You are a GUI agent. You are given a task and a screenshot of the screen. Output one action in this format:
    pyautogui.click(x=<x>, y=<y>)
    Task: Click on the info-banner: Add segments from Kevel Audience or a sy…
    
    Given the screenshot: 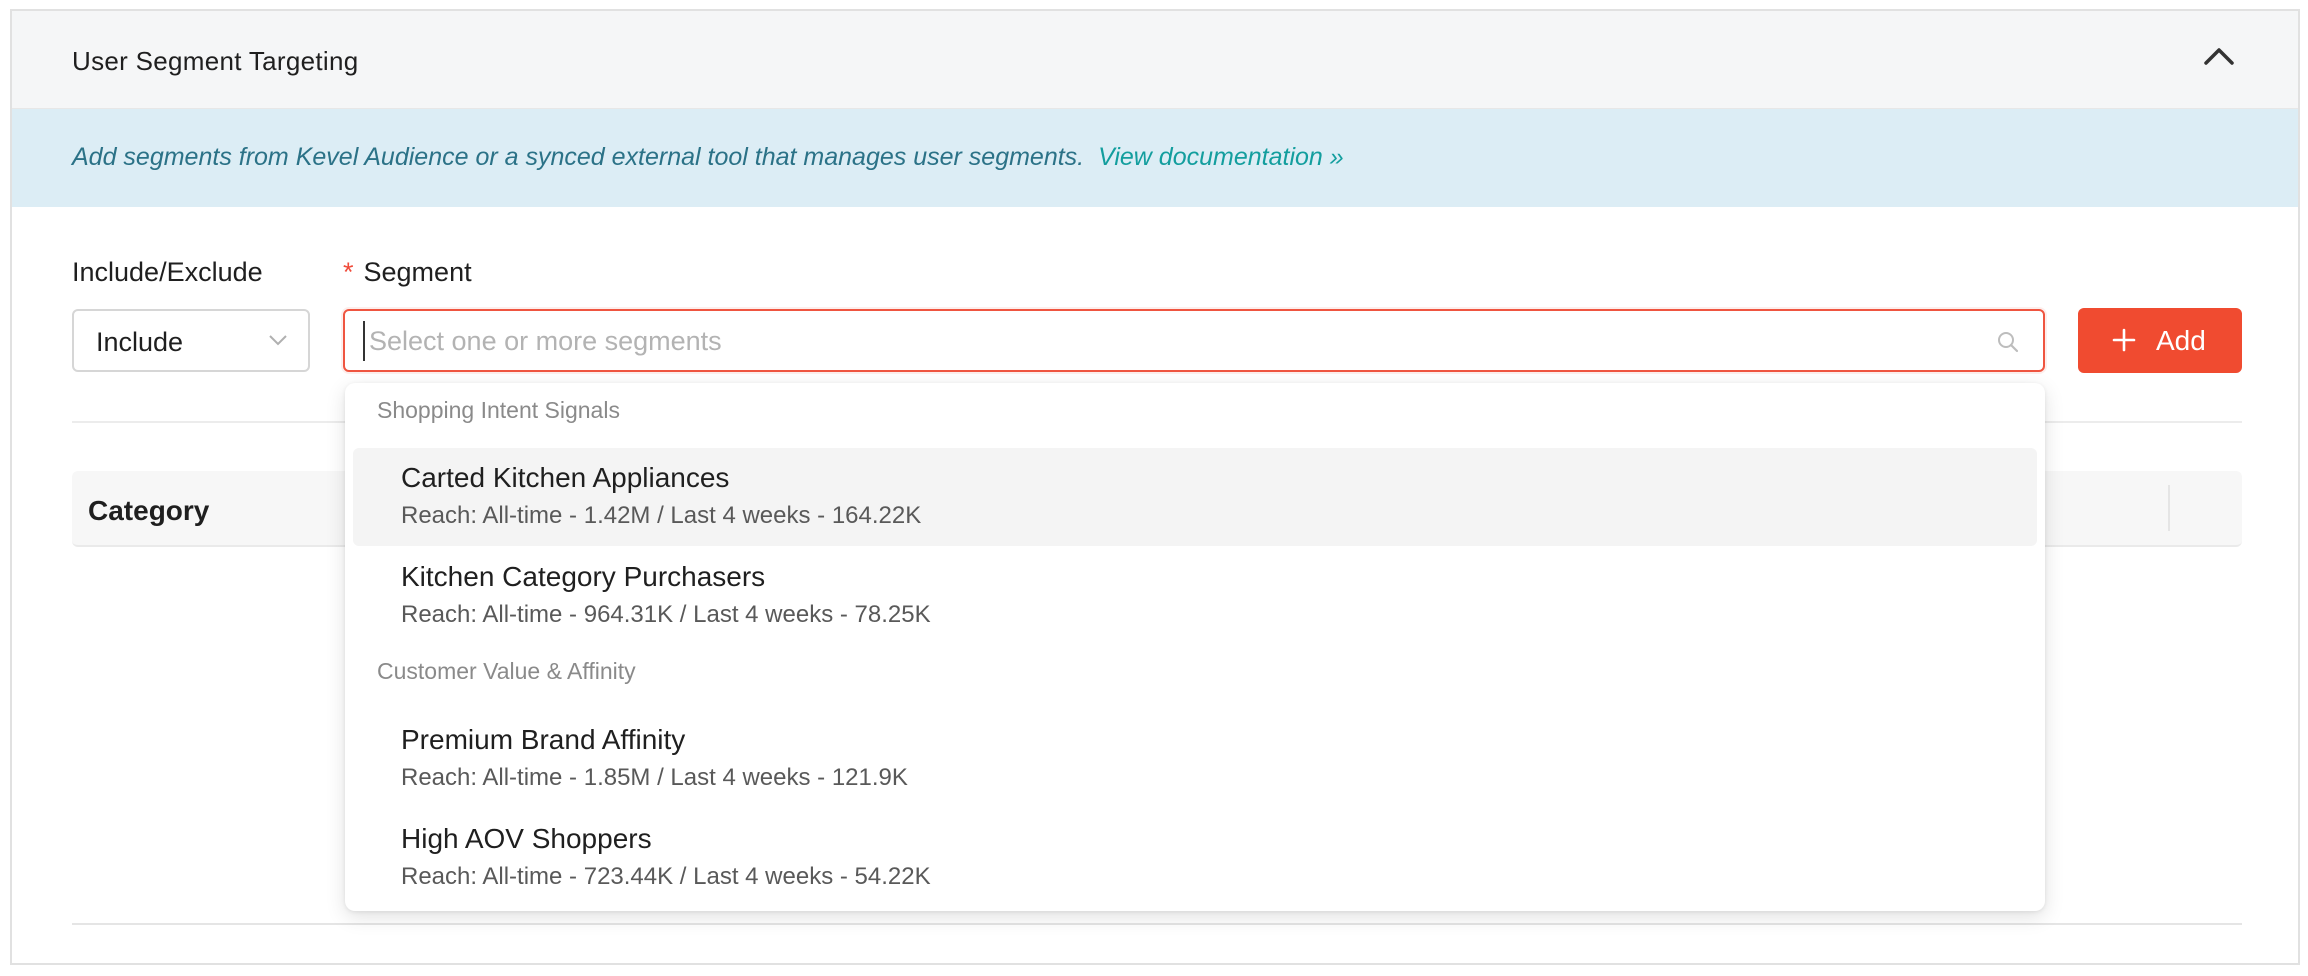 What is the action you would take?
    pyautogui.click(x=1155, y=158)
    